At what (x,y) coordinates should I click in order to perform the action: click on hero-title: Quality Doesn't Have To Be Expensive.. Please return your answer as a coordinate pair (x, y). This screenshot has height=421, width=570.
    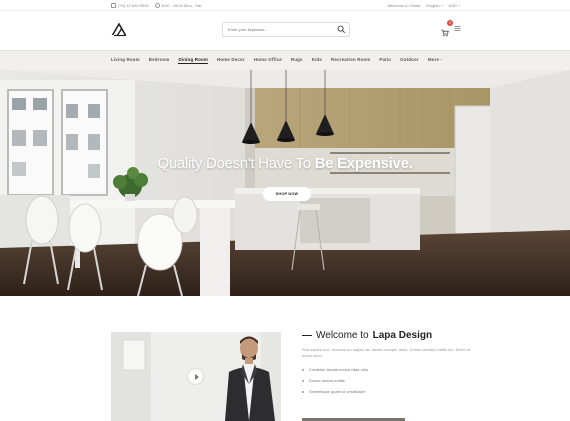
    Looking at the image, I should click on (285, 163).